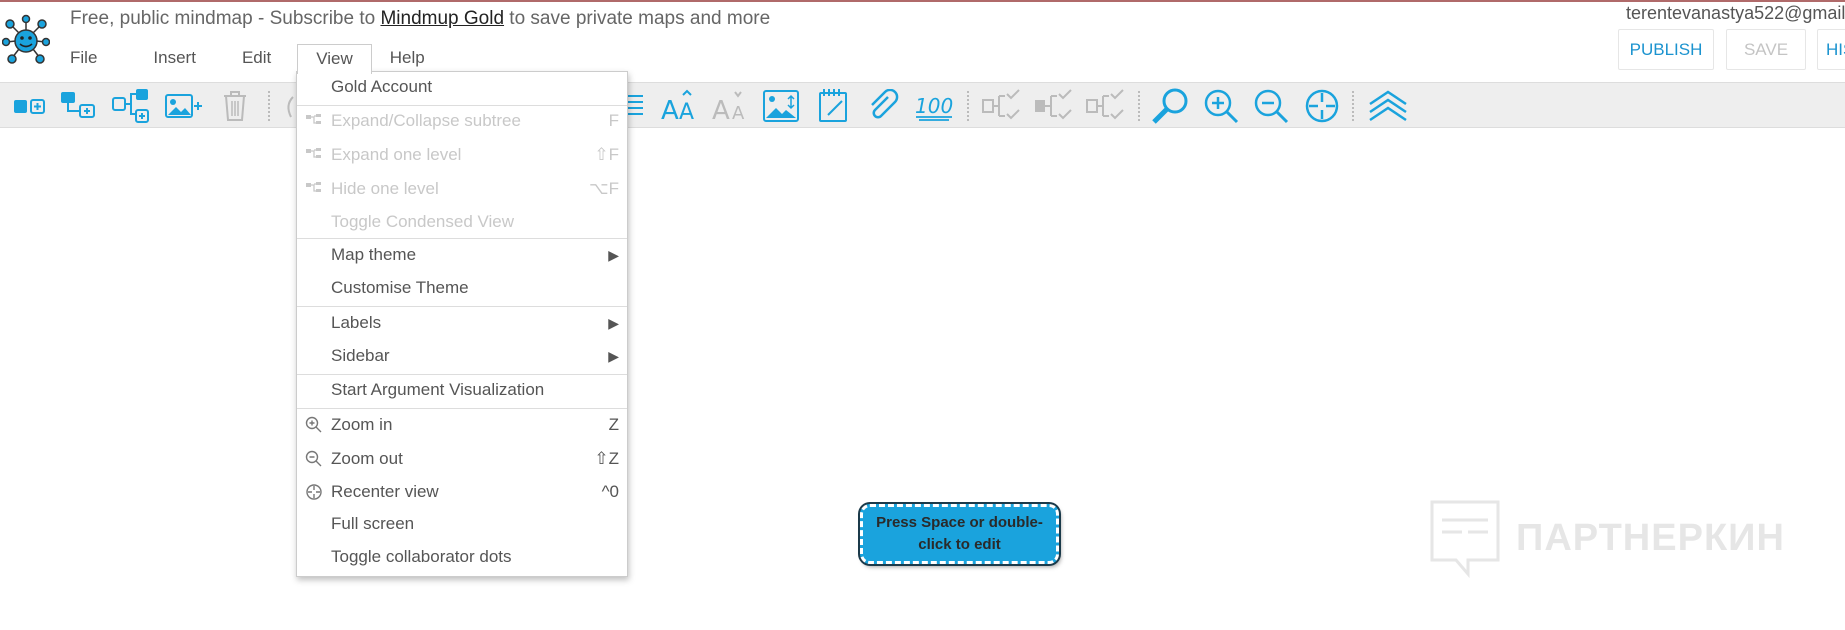  I want to click on user-email: terentevanastya522@gmail, so click(1735, 13).